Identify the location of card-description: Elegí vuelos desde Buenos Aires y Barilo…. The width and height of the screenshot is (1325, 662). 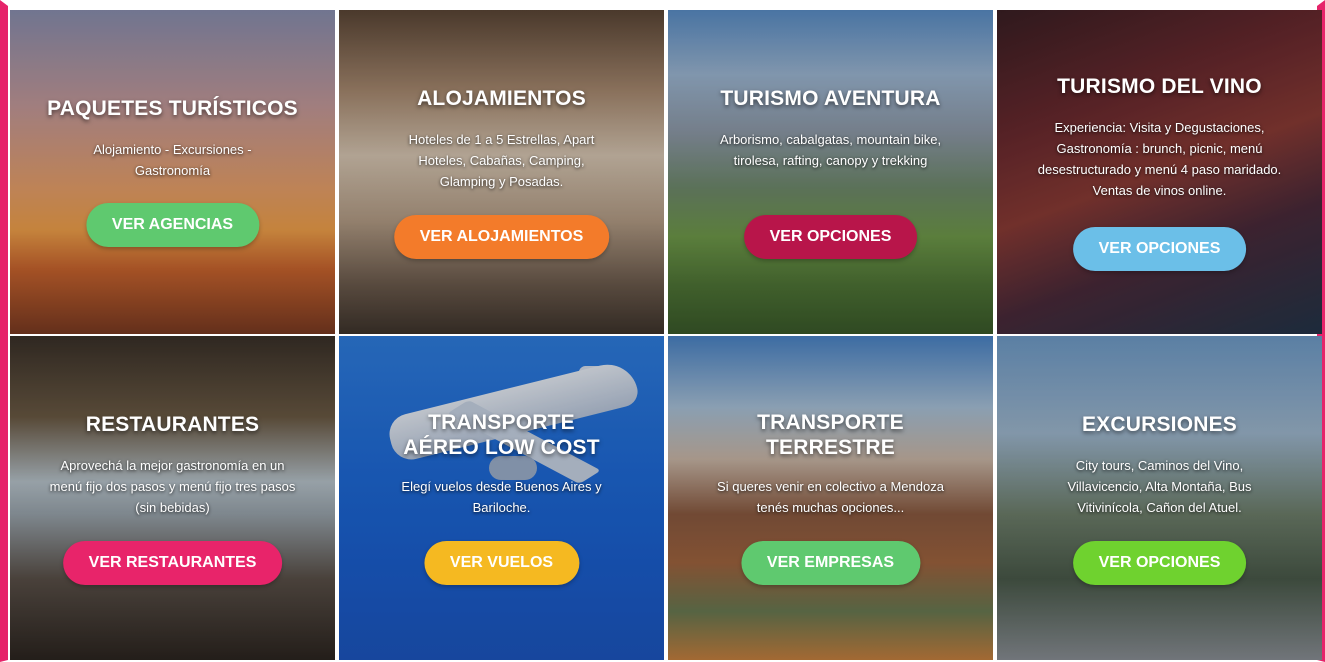
(501, 497).